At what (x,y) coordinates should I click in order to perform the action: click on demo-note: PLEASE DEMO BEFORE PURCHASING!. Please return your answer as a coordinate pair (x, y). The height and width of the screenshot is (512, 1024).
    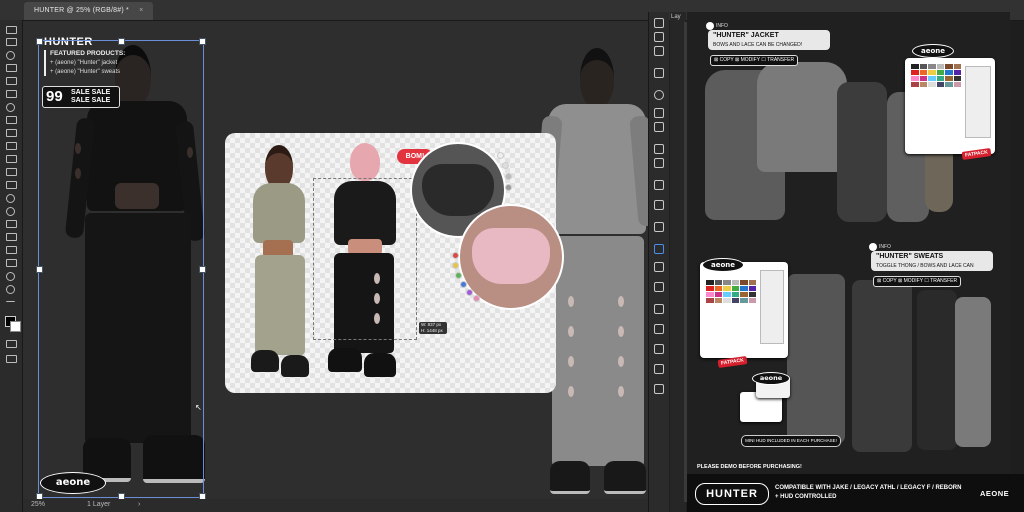
    Looking at the image, I should click on (749, 467).